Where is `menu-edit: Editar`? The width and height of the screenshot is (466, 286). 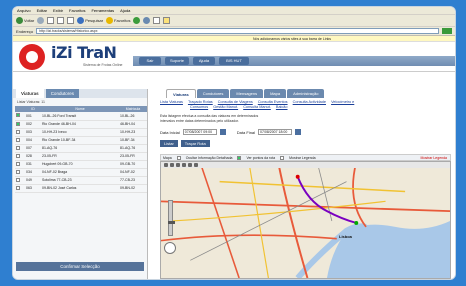 menu-edit: Editar is located at coordinates (42, 10).